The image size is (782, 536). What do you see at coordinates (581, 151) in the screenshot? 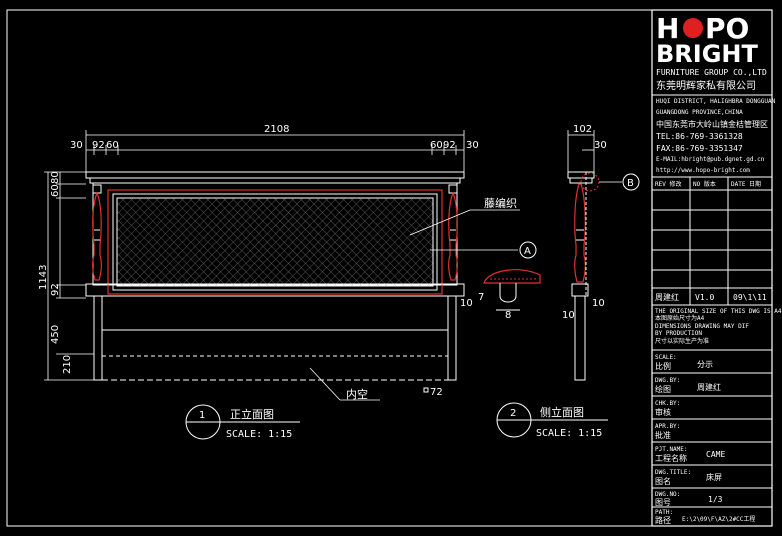
I see `side-dimensions` at bounding box center [581, 151].